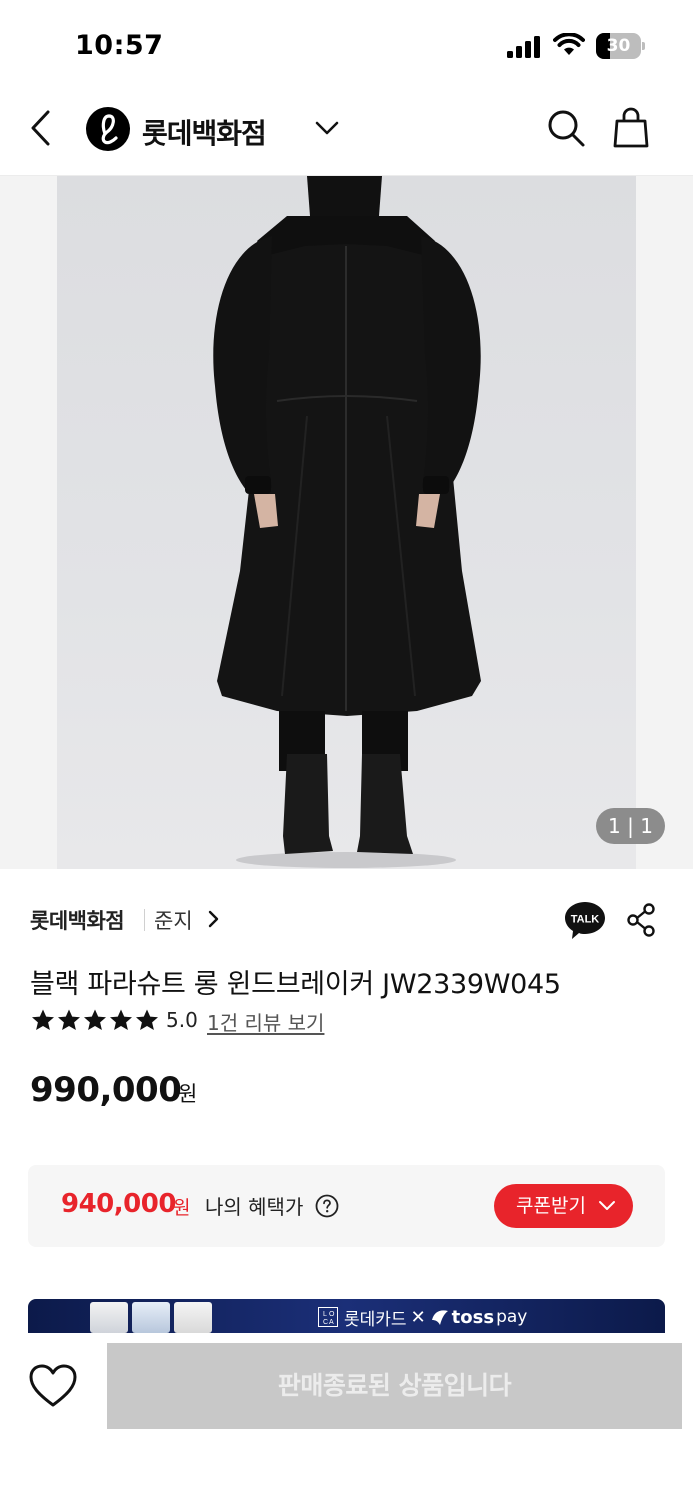 The image size is (693, 1500). Describe the element at coordinates (265, 1021) in the screenshot. I see `review-link: 1건 리뷰 보기` at that location.